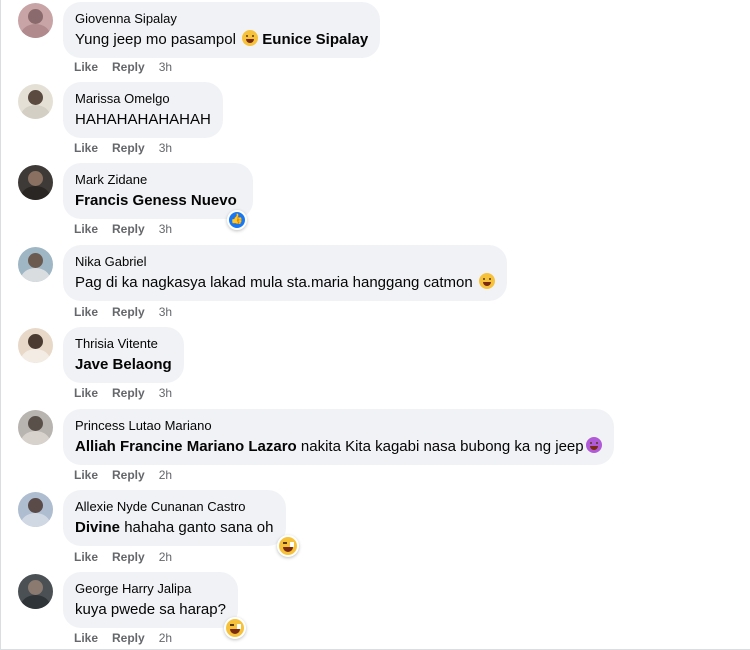 The image size is (750, 650). Describe the element at coordinates (143, 119) in the screenshot. I see `comment-text: HAHAHAHAHAHAH` at that location.